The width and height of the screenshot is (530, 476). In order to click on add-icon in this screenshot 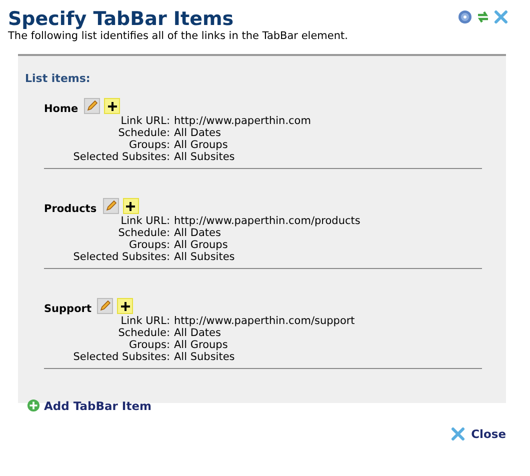, I will do `click(33, 405)`.